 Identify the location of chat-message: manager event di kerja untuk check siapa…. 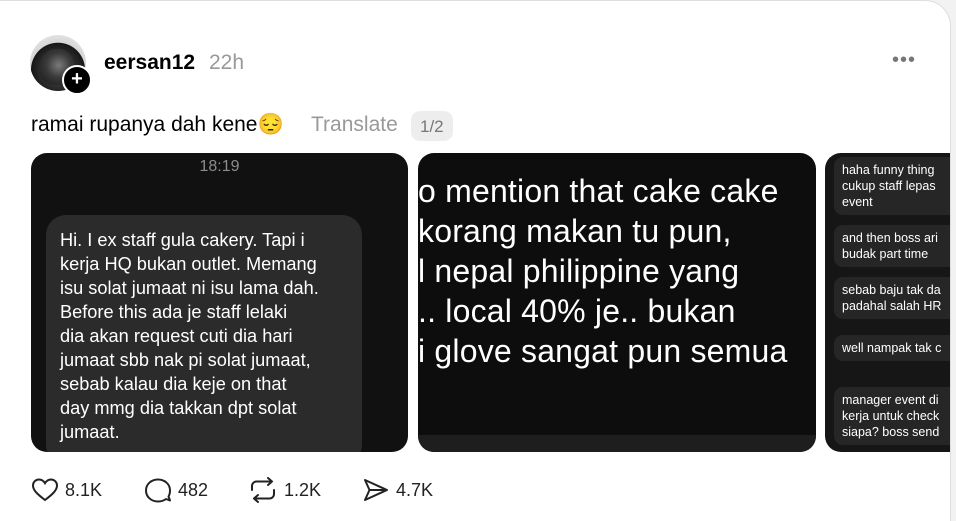
(892, 416).